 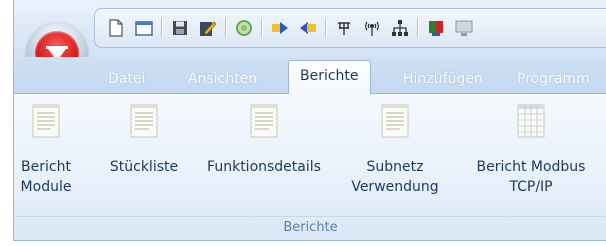 I want to click on tab-programm: Programm, so click(x=553, y=79).